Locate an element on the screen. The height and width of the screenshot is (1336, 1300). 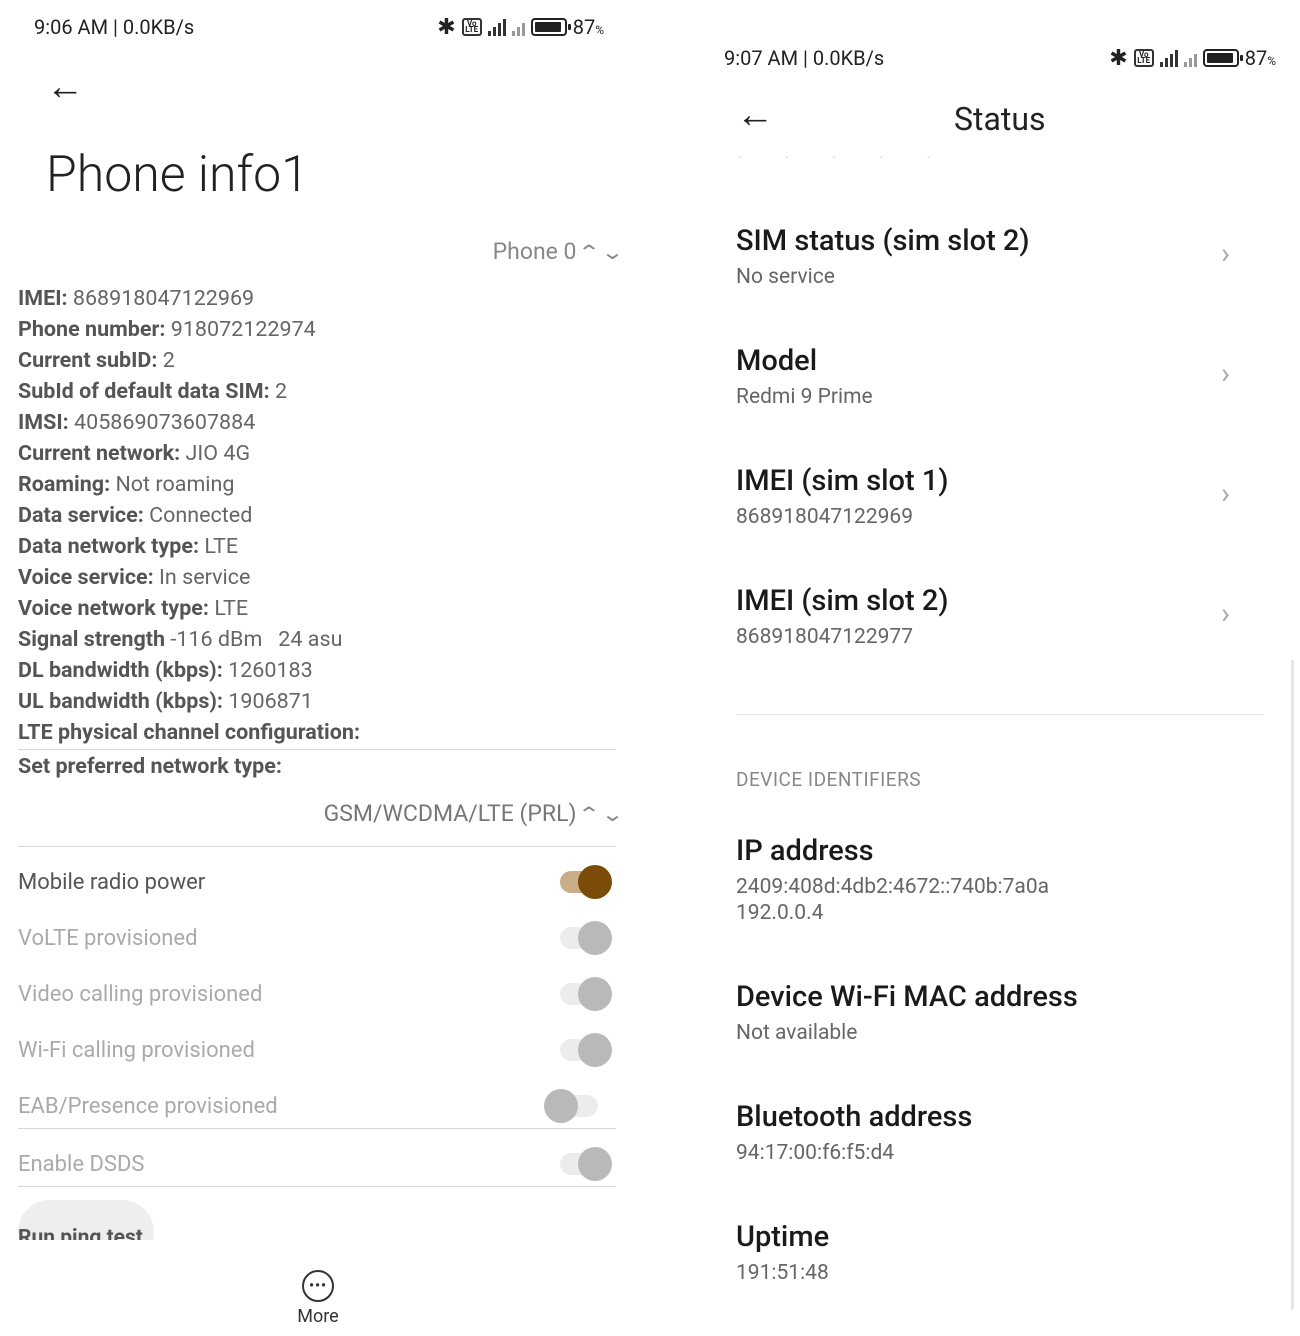
toggle-label: Wi-Fi calling provisioned is located at coordinates (136, 1050).